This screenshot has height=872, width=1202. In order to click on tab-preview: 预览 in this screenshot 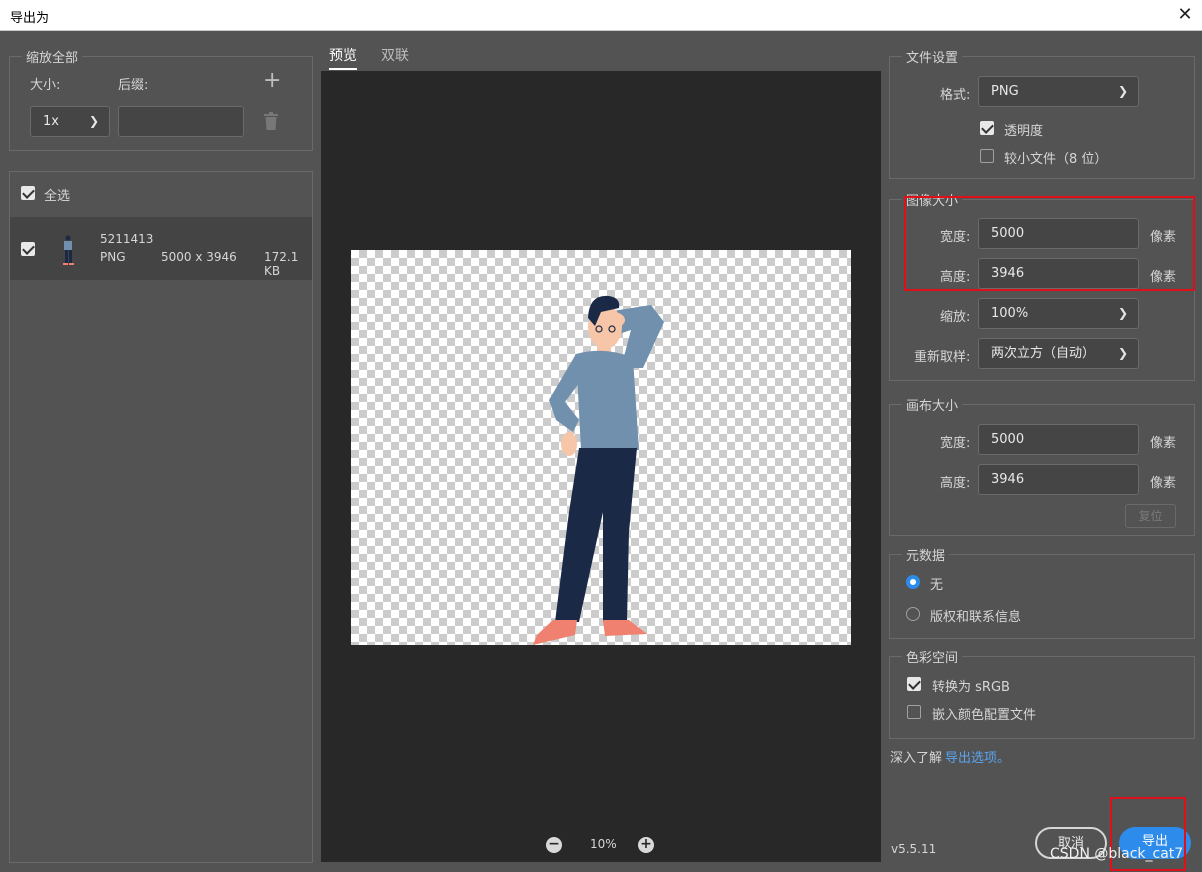, I will do `click(343, 55)`.